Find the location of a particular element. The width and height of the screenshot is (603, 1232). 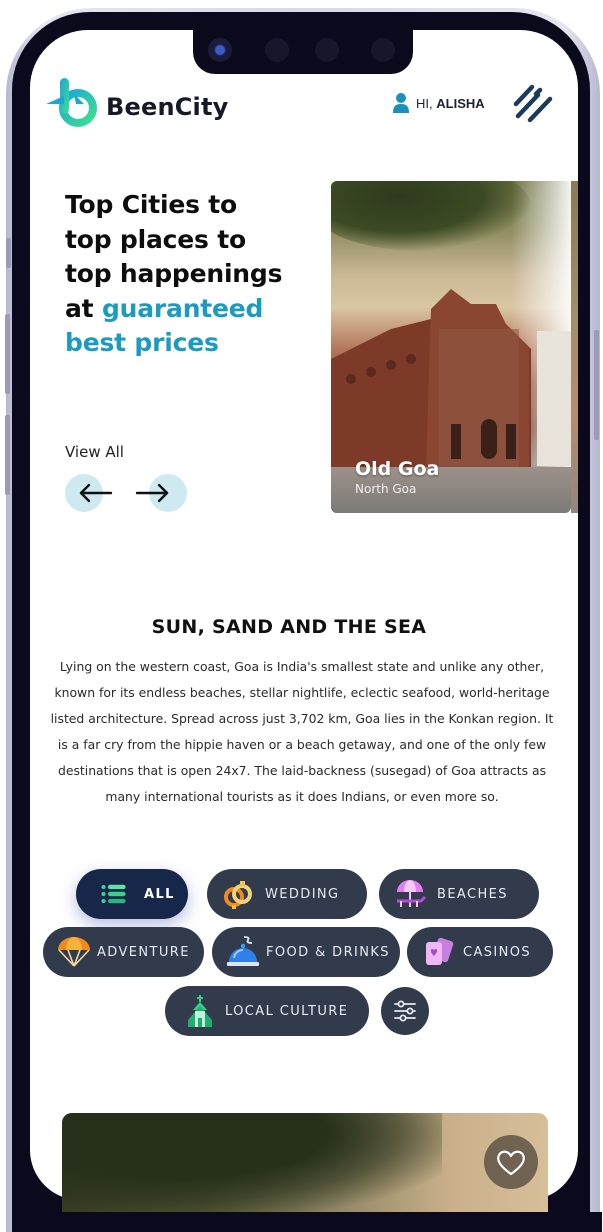

chip-label: WEDDING is located at coordinates (302, 894).